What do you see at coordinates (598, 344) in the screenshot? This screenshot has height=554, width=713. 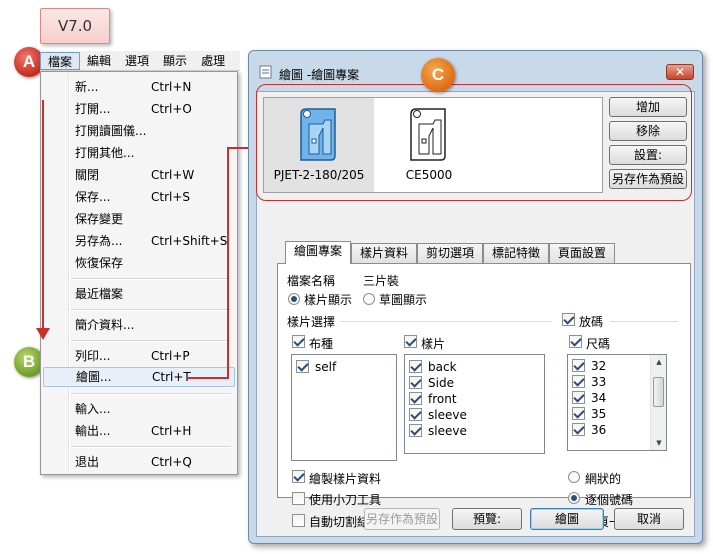 I see `size-label: 尺碼` at bounding box center [598, 344].